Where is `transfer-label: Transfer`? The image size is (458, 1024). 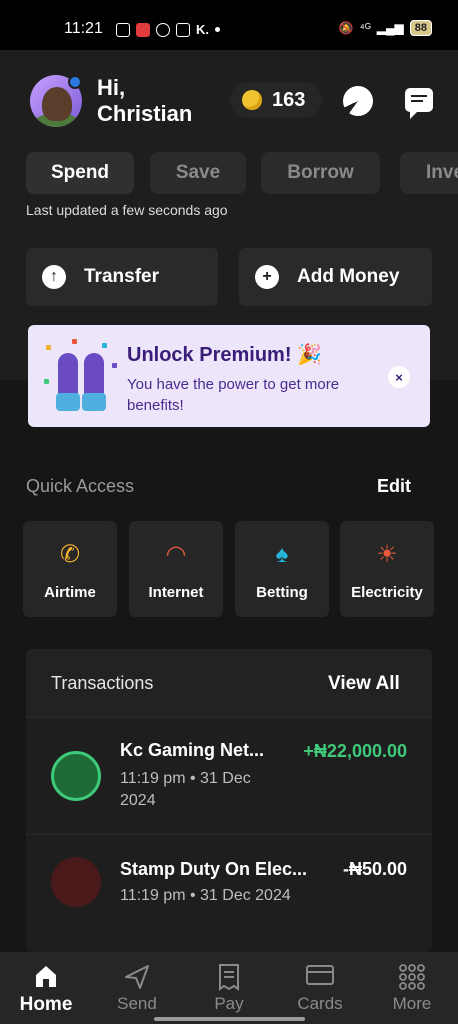 transfer-label: Transfer is located at coordinates (121, 276).